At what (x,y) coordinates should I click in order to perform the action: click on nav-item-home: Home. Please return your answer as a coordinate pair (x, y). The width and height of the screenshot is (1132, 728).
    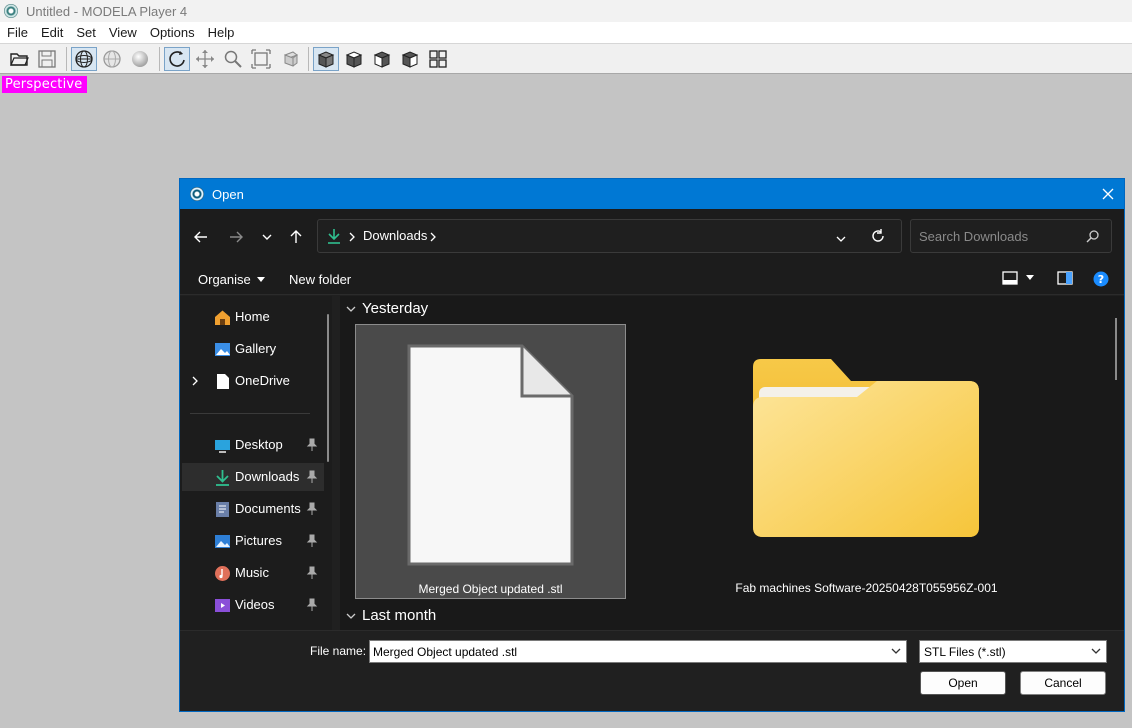
    Looking at the image, I should click on (253, 317).